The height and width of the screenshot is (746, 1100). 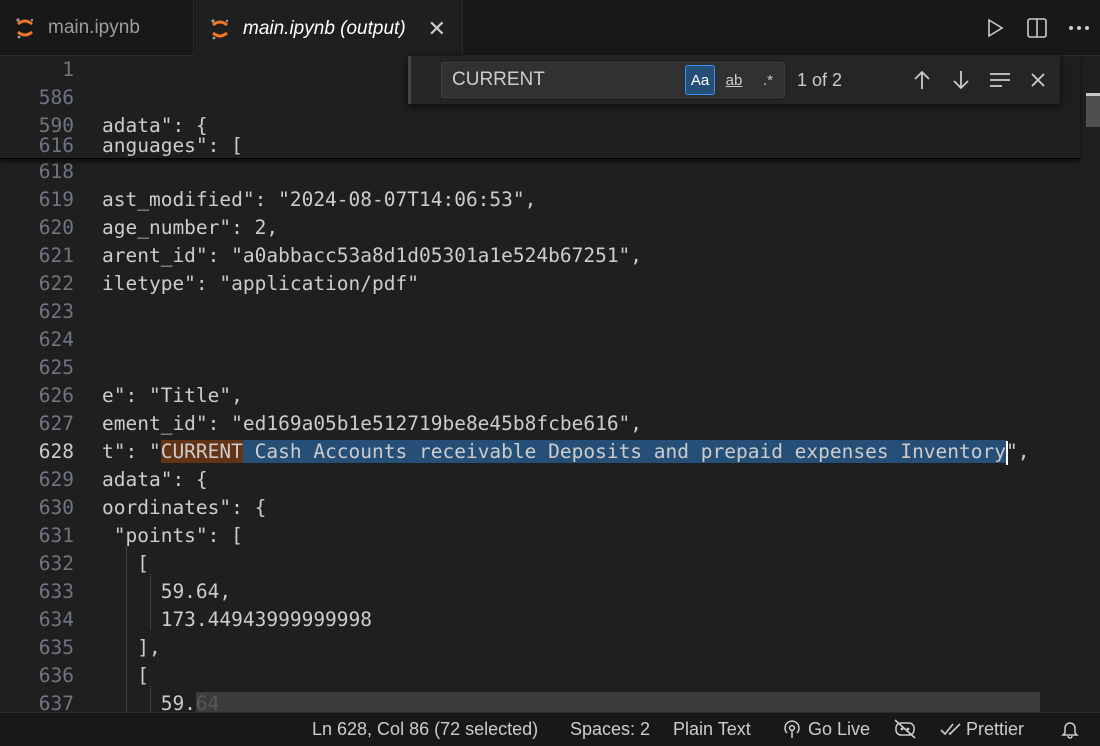 What do you see at coordinates (56, 395) in the screenshot?
I see `line-number: 626` at bounding box center [56, 395].